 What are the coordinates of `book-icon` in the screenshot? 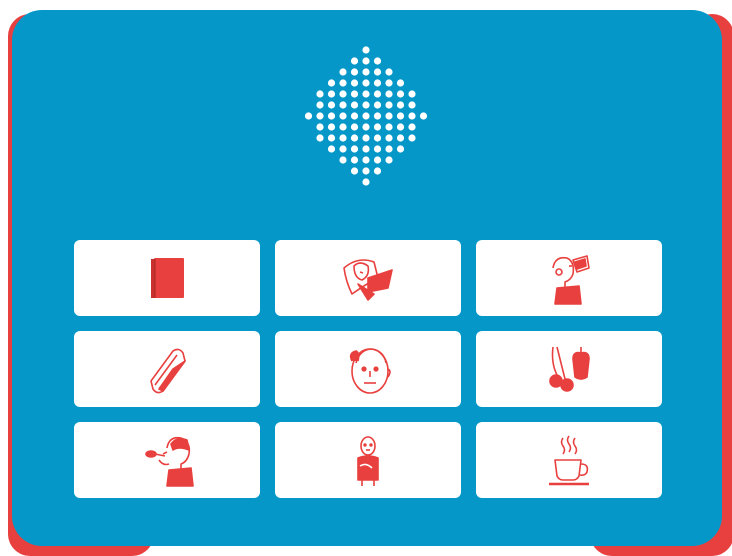 It's located at (167, 278).